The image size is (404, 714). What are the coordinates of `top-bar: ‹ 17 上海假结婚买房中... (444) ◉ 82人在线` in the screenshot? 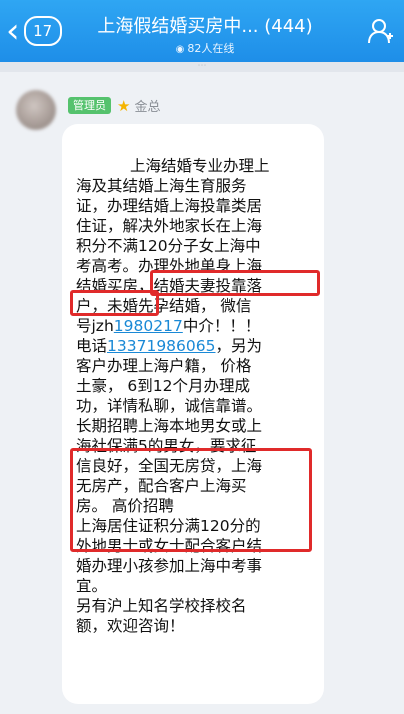 It's located at (202, 31).